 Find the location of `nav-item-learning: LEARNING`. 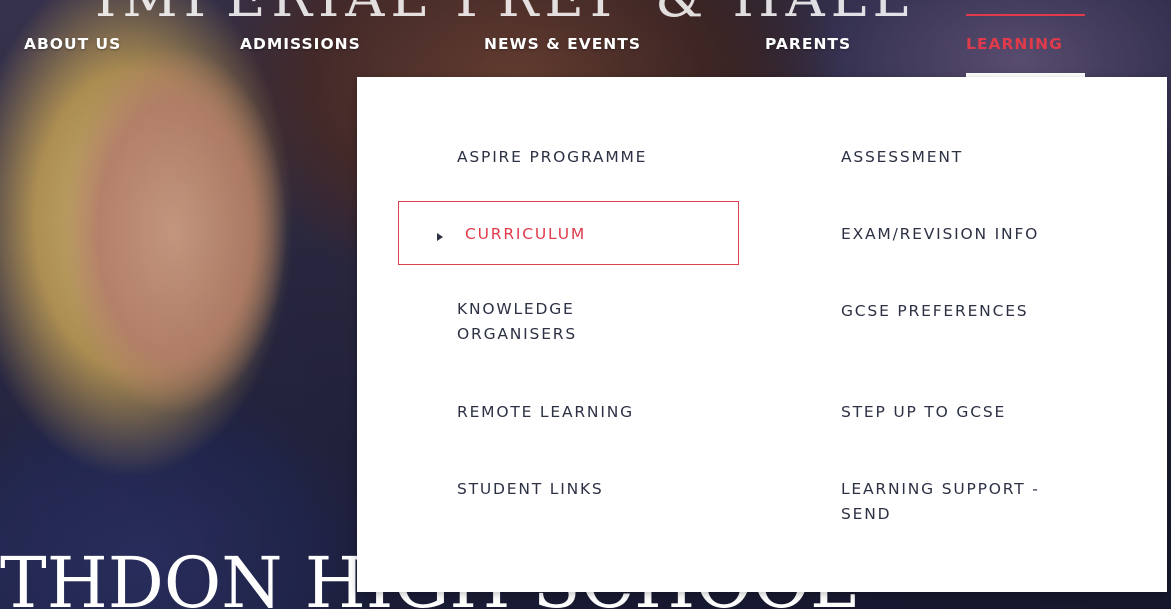

nav-item-learning: LEARNING is located at coordinates (1014, 44).